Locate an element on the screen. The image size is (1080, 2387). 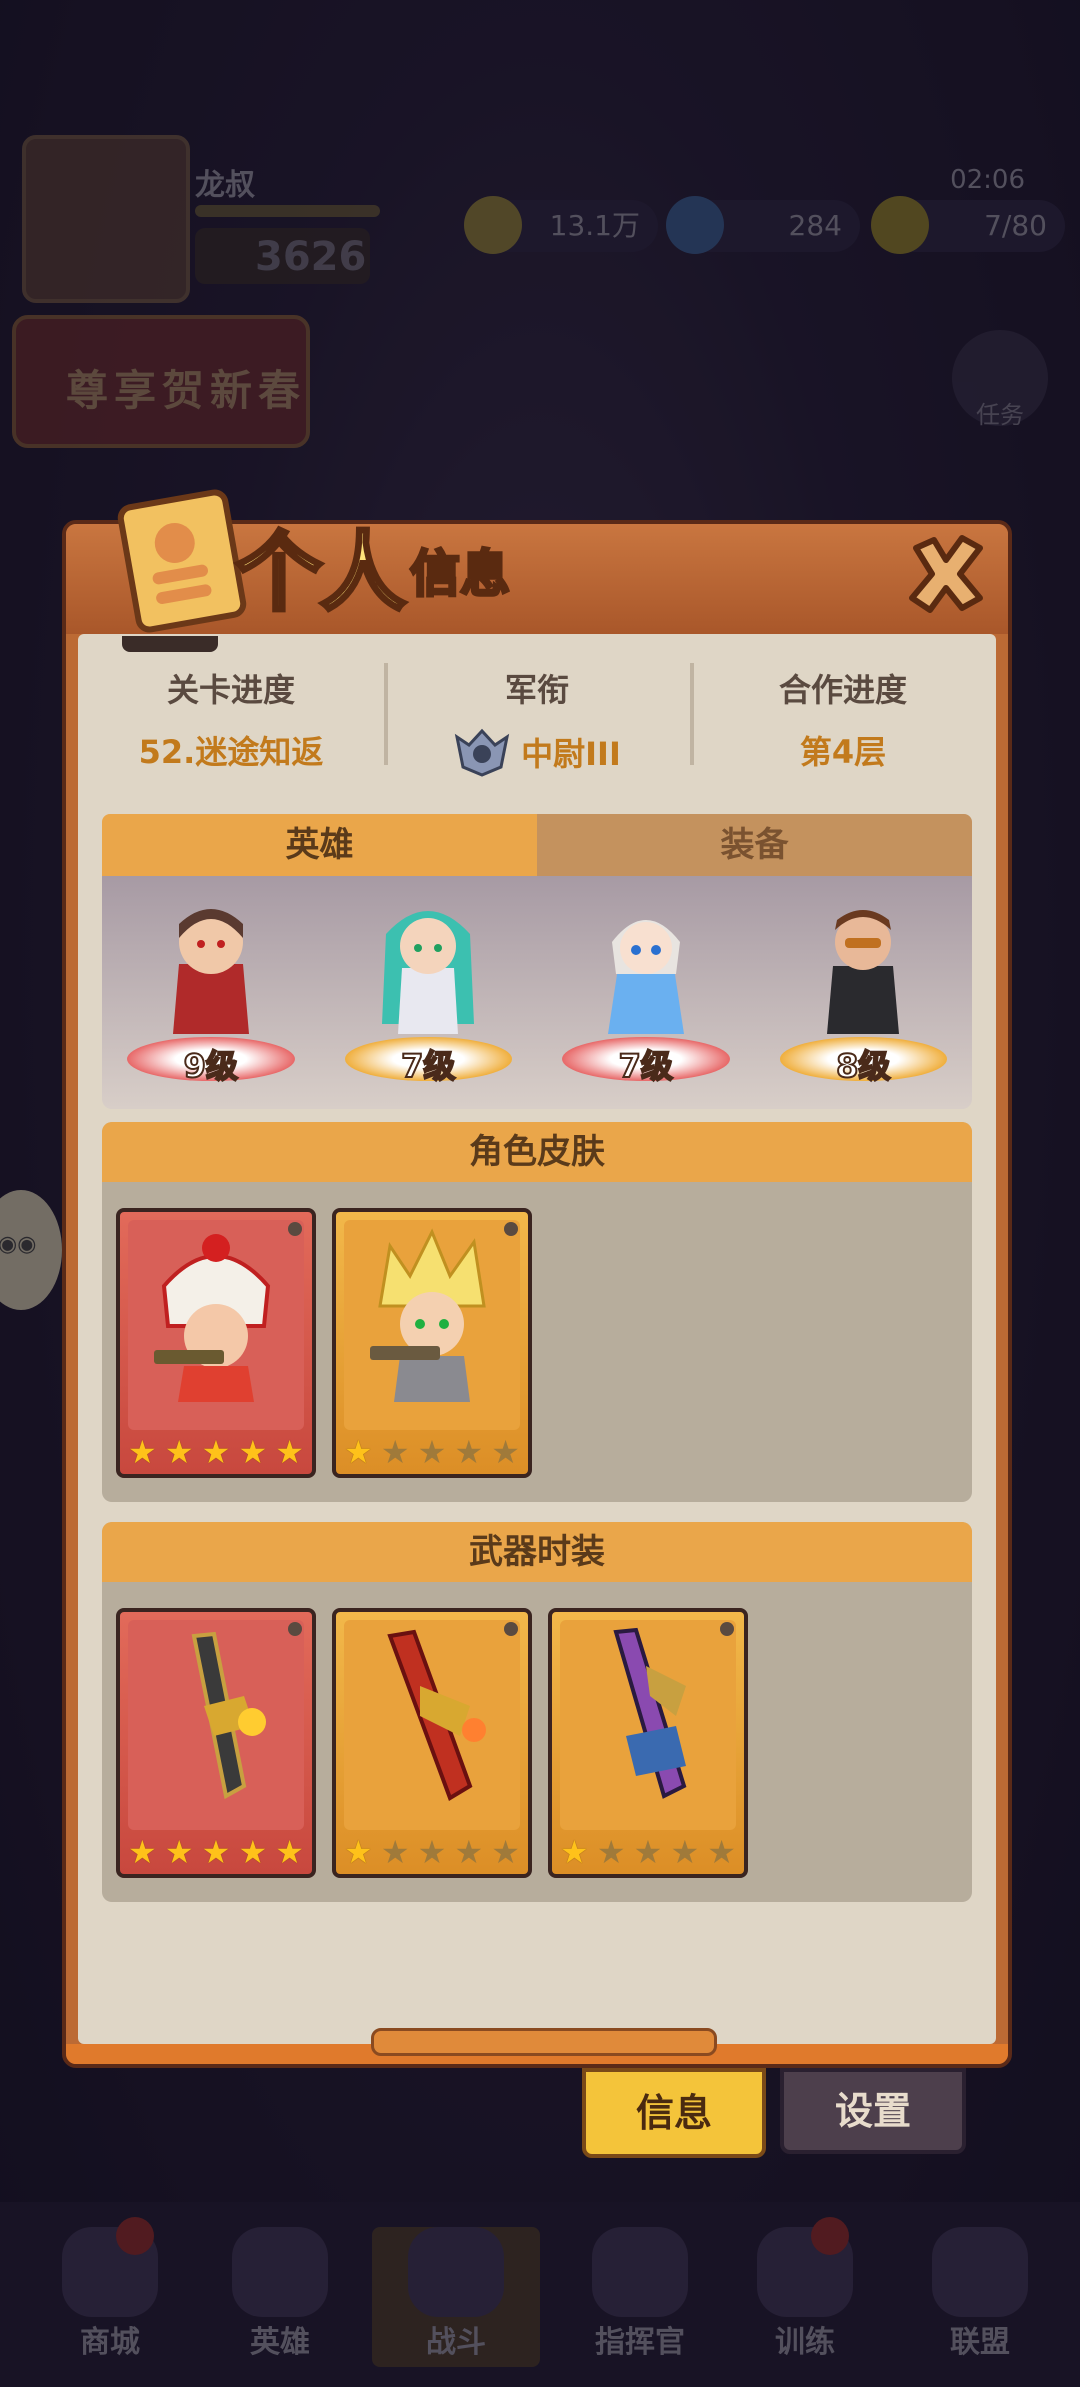
skins-section: 角色皮肤 ★ ★ ★ ★ ★ ★ ★ ★ ★ ★ is located at coordinates (537, 1312).